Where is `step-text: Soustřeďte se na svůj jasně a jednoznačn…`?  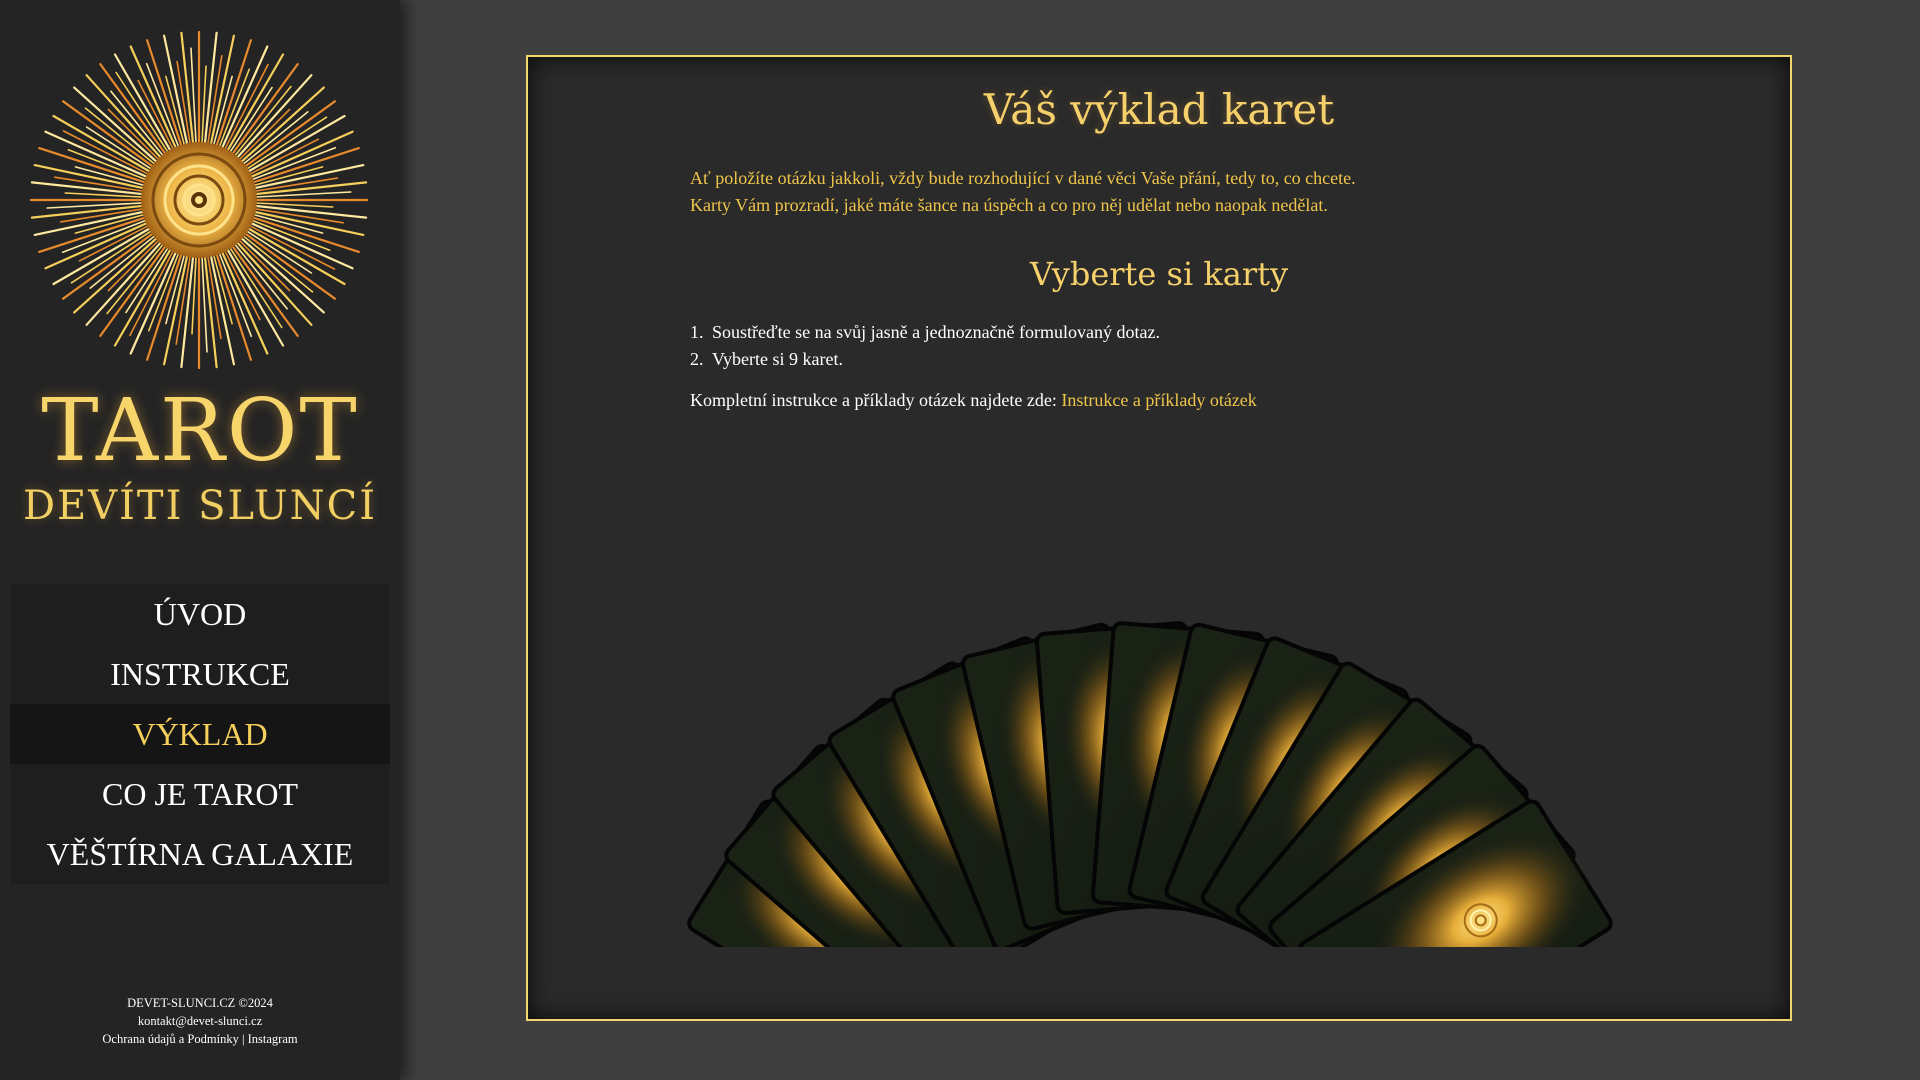 step-text: Soustřeďte se na svůj jasně a jednoznačn… is located at coordinates (936, 332).